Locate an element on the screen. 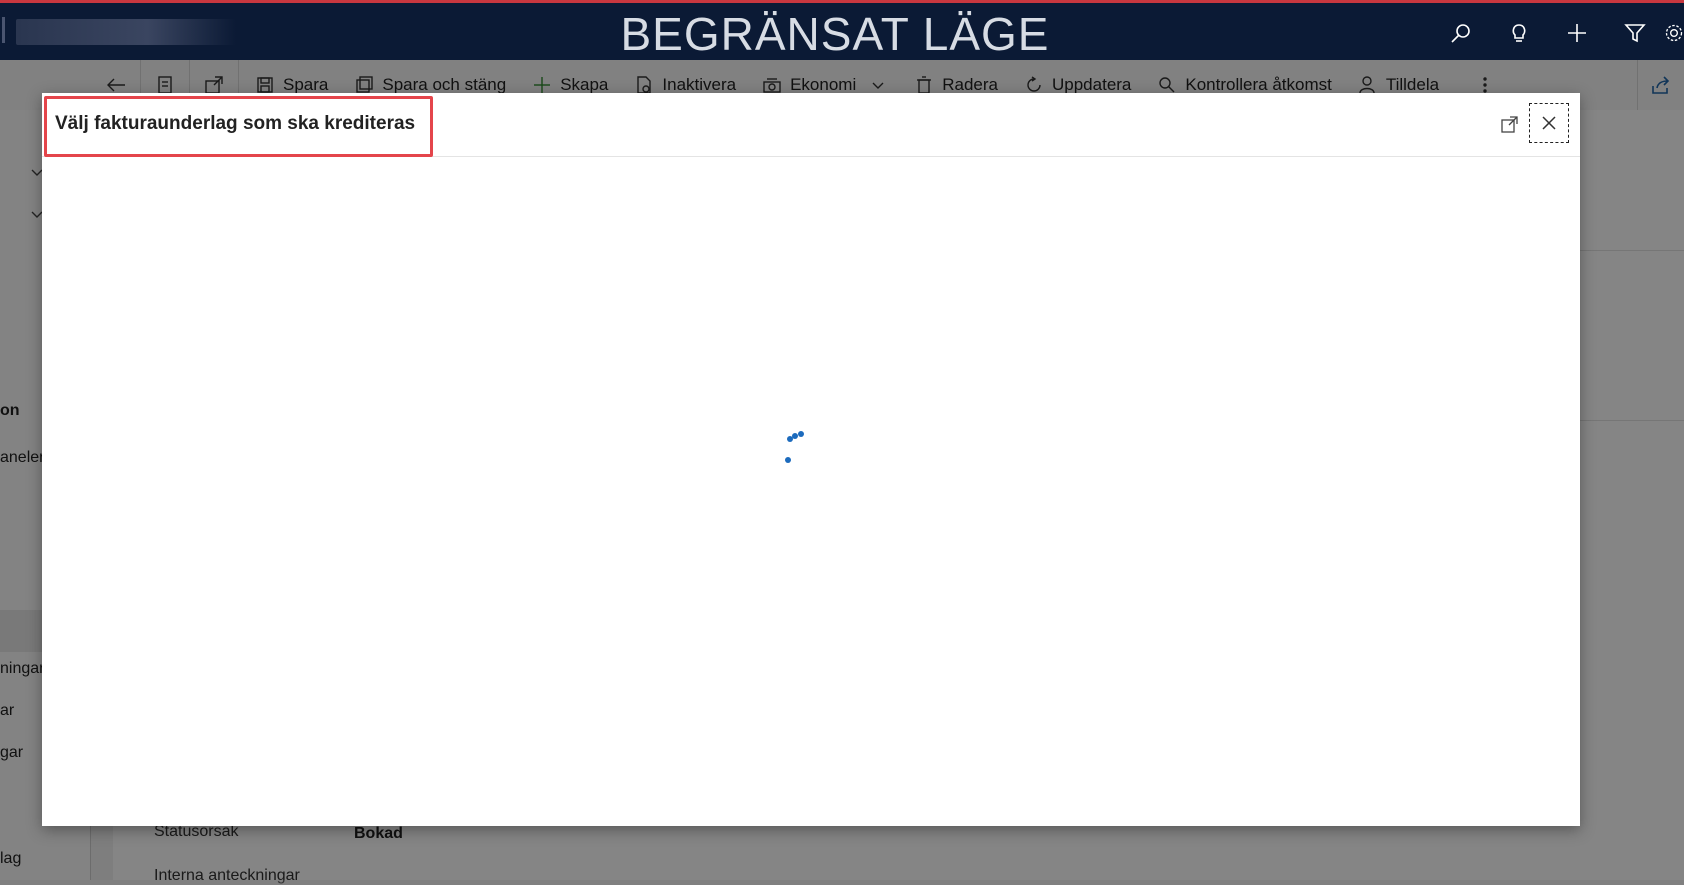  filter-icon is located at coordinates (1635, 33).